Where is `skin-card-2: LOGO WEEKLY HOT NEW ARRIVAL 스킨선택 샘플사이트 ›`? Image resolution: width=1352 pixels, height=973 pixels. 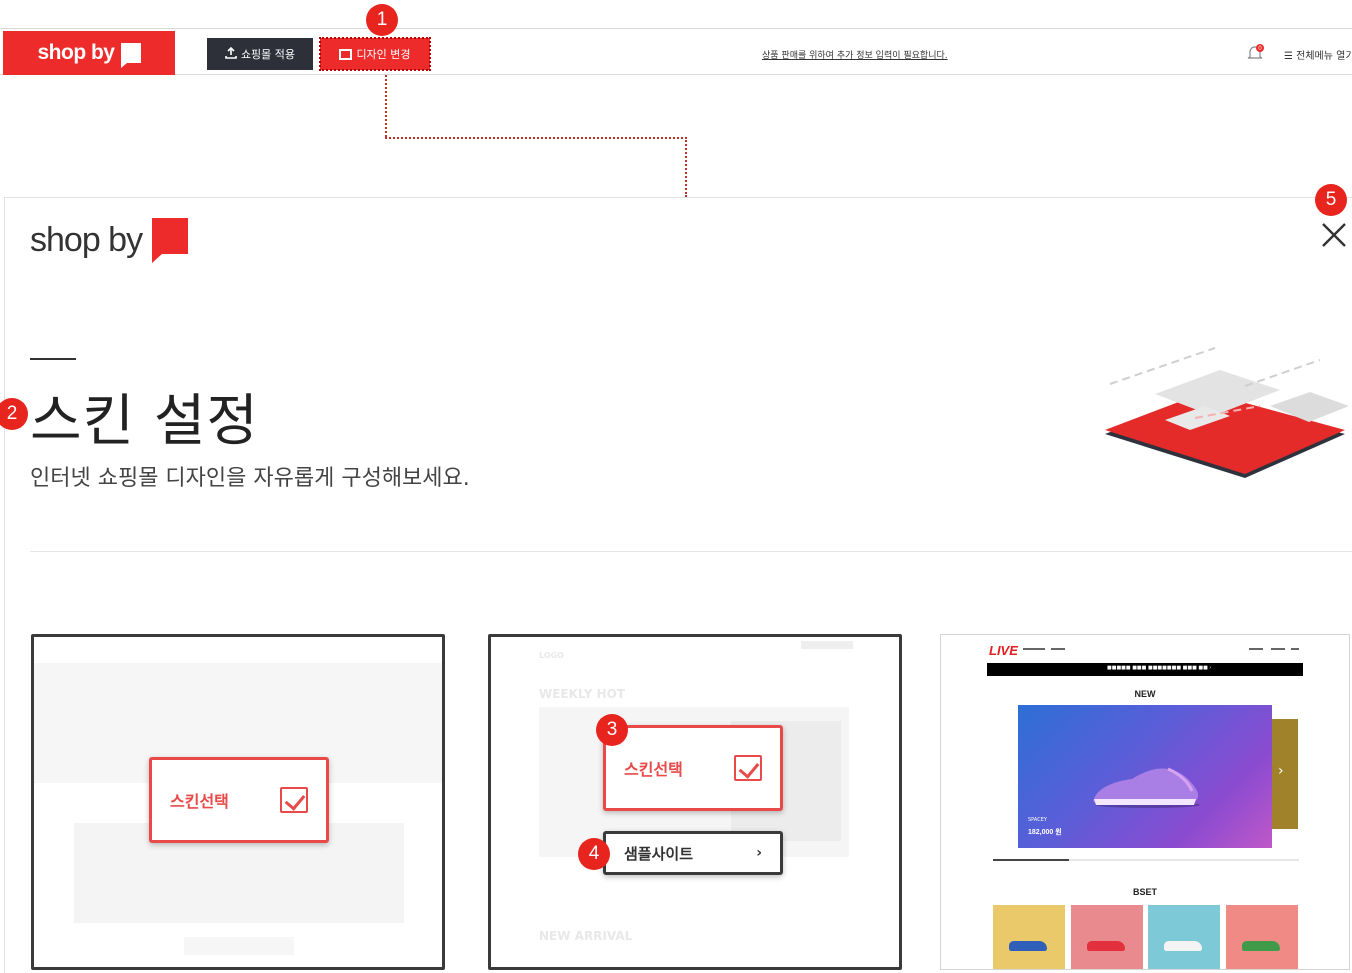 skin-card-2: LOGO WEEKLY HOT NEW ARRIVAL 스킨선택 샘플사이트 › is located at coordinates (695, 802).